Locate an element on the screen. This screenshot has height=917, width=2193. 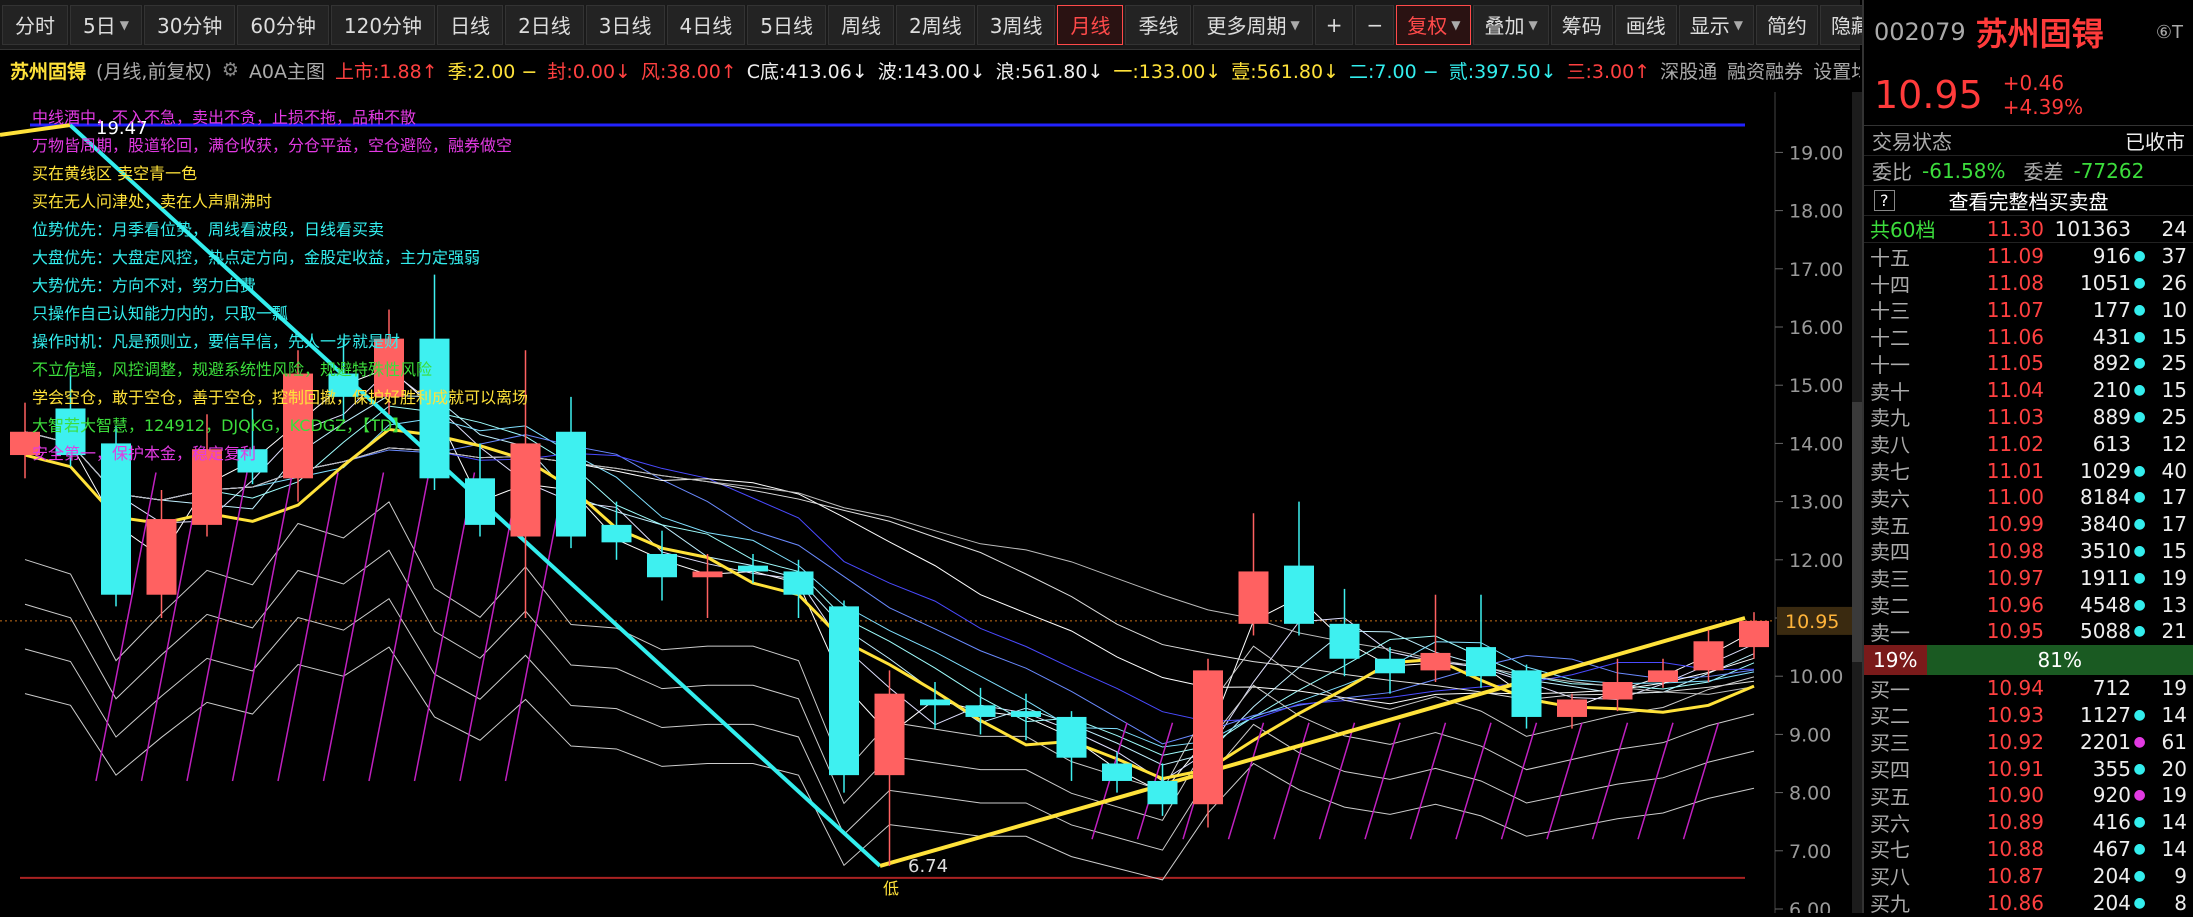
period-button-9: 5日线 is located at coordinates (786, 24).